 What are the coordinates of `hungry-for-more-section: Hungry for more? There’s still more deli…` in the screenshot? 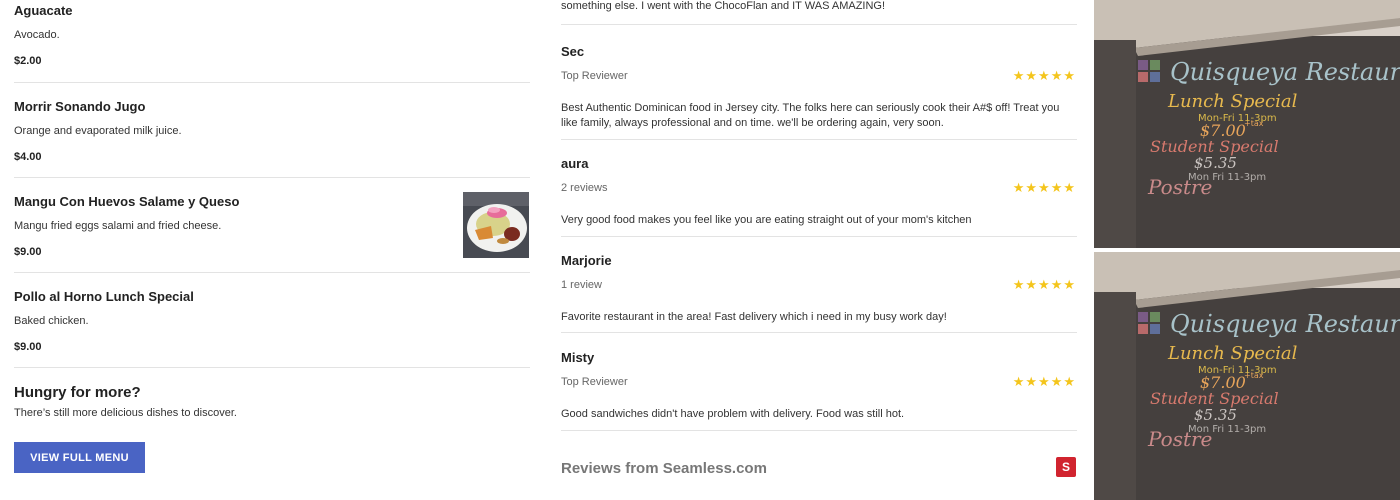 It's located at (272, 428).